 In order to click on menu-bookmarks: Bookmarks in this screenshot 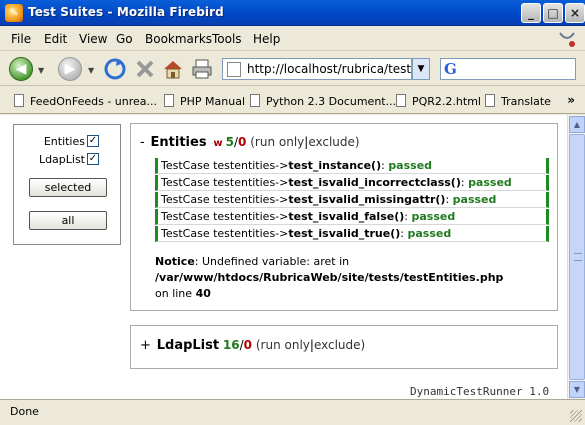, I will do `click(178, 39)`.